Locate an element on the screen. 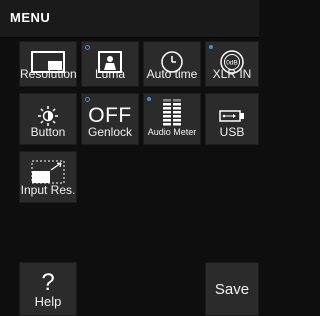 Image resolution: width=320 pixels, height=316 pixels. auto-time-tile: Auto time is located at coordinates (172, 64).